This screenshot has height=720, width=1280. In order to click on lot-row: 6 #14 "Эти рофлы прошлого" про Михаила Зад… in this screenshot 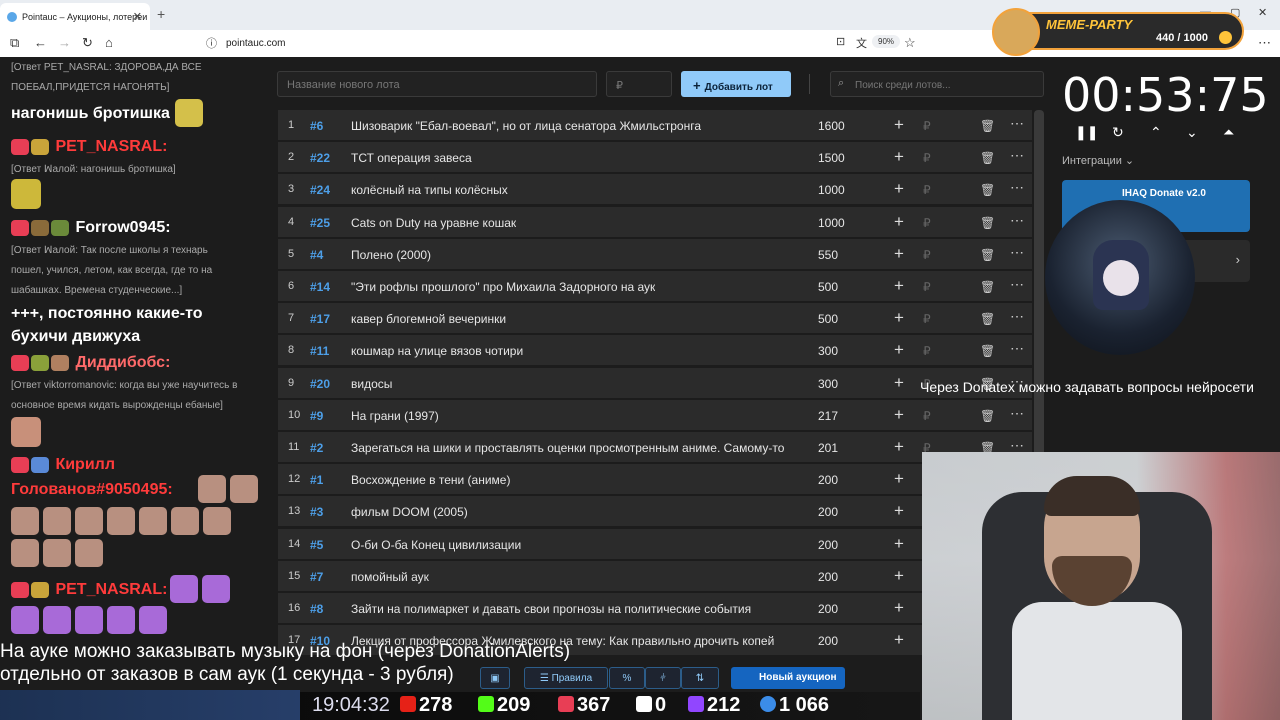, I will do `click(655, 286)`.